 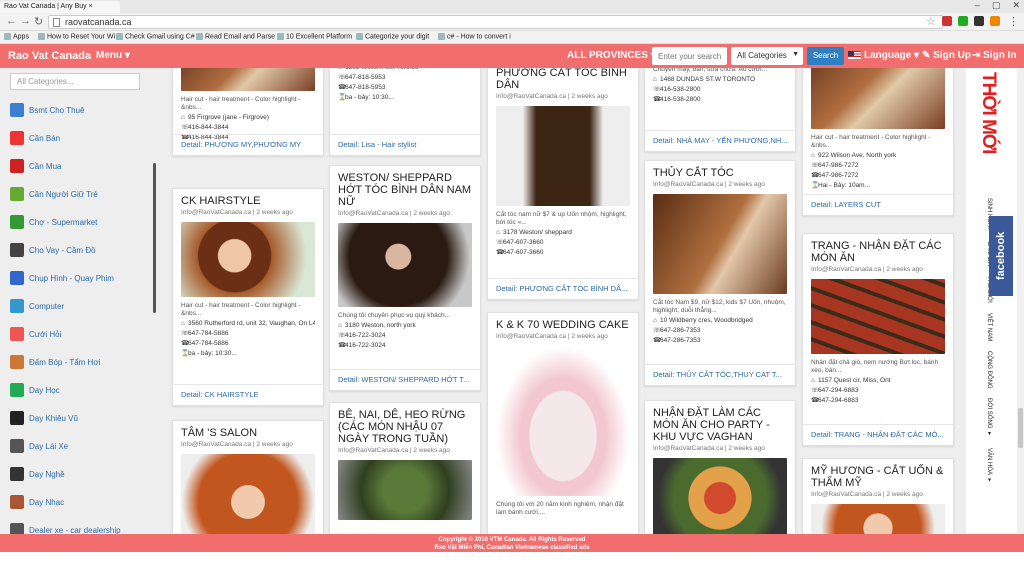 What do you see at coordinates (76, 36) in the screenshot?
I see `bookmark-item: How to Reset Your Wi` at bounding box center [76, 36].